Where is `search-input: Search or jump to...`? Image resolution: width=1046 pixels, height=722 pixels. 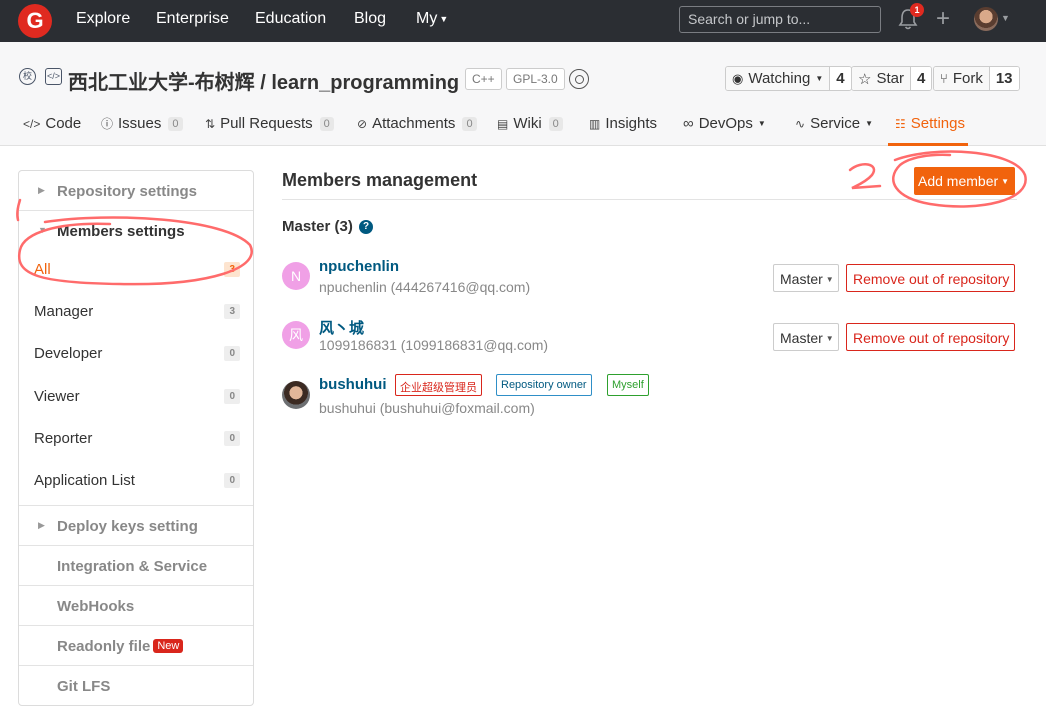
search-input: Search or jump to... is located at coordinates (780, 19).